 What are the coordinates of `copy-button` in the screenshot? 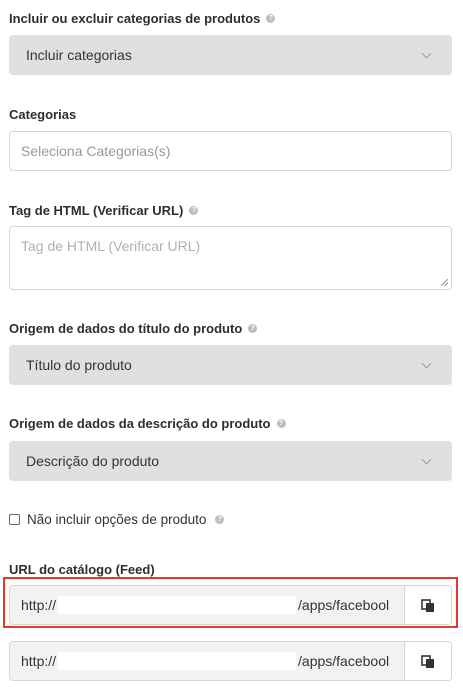 It's located at (427, 661).